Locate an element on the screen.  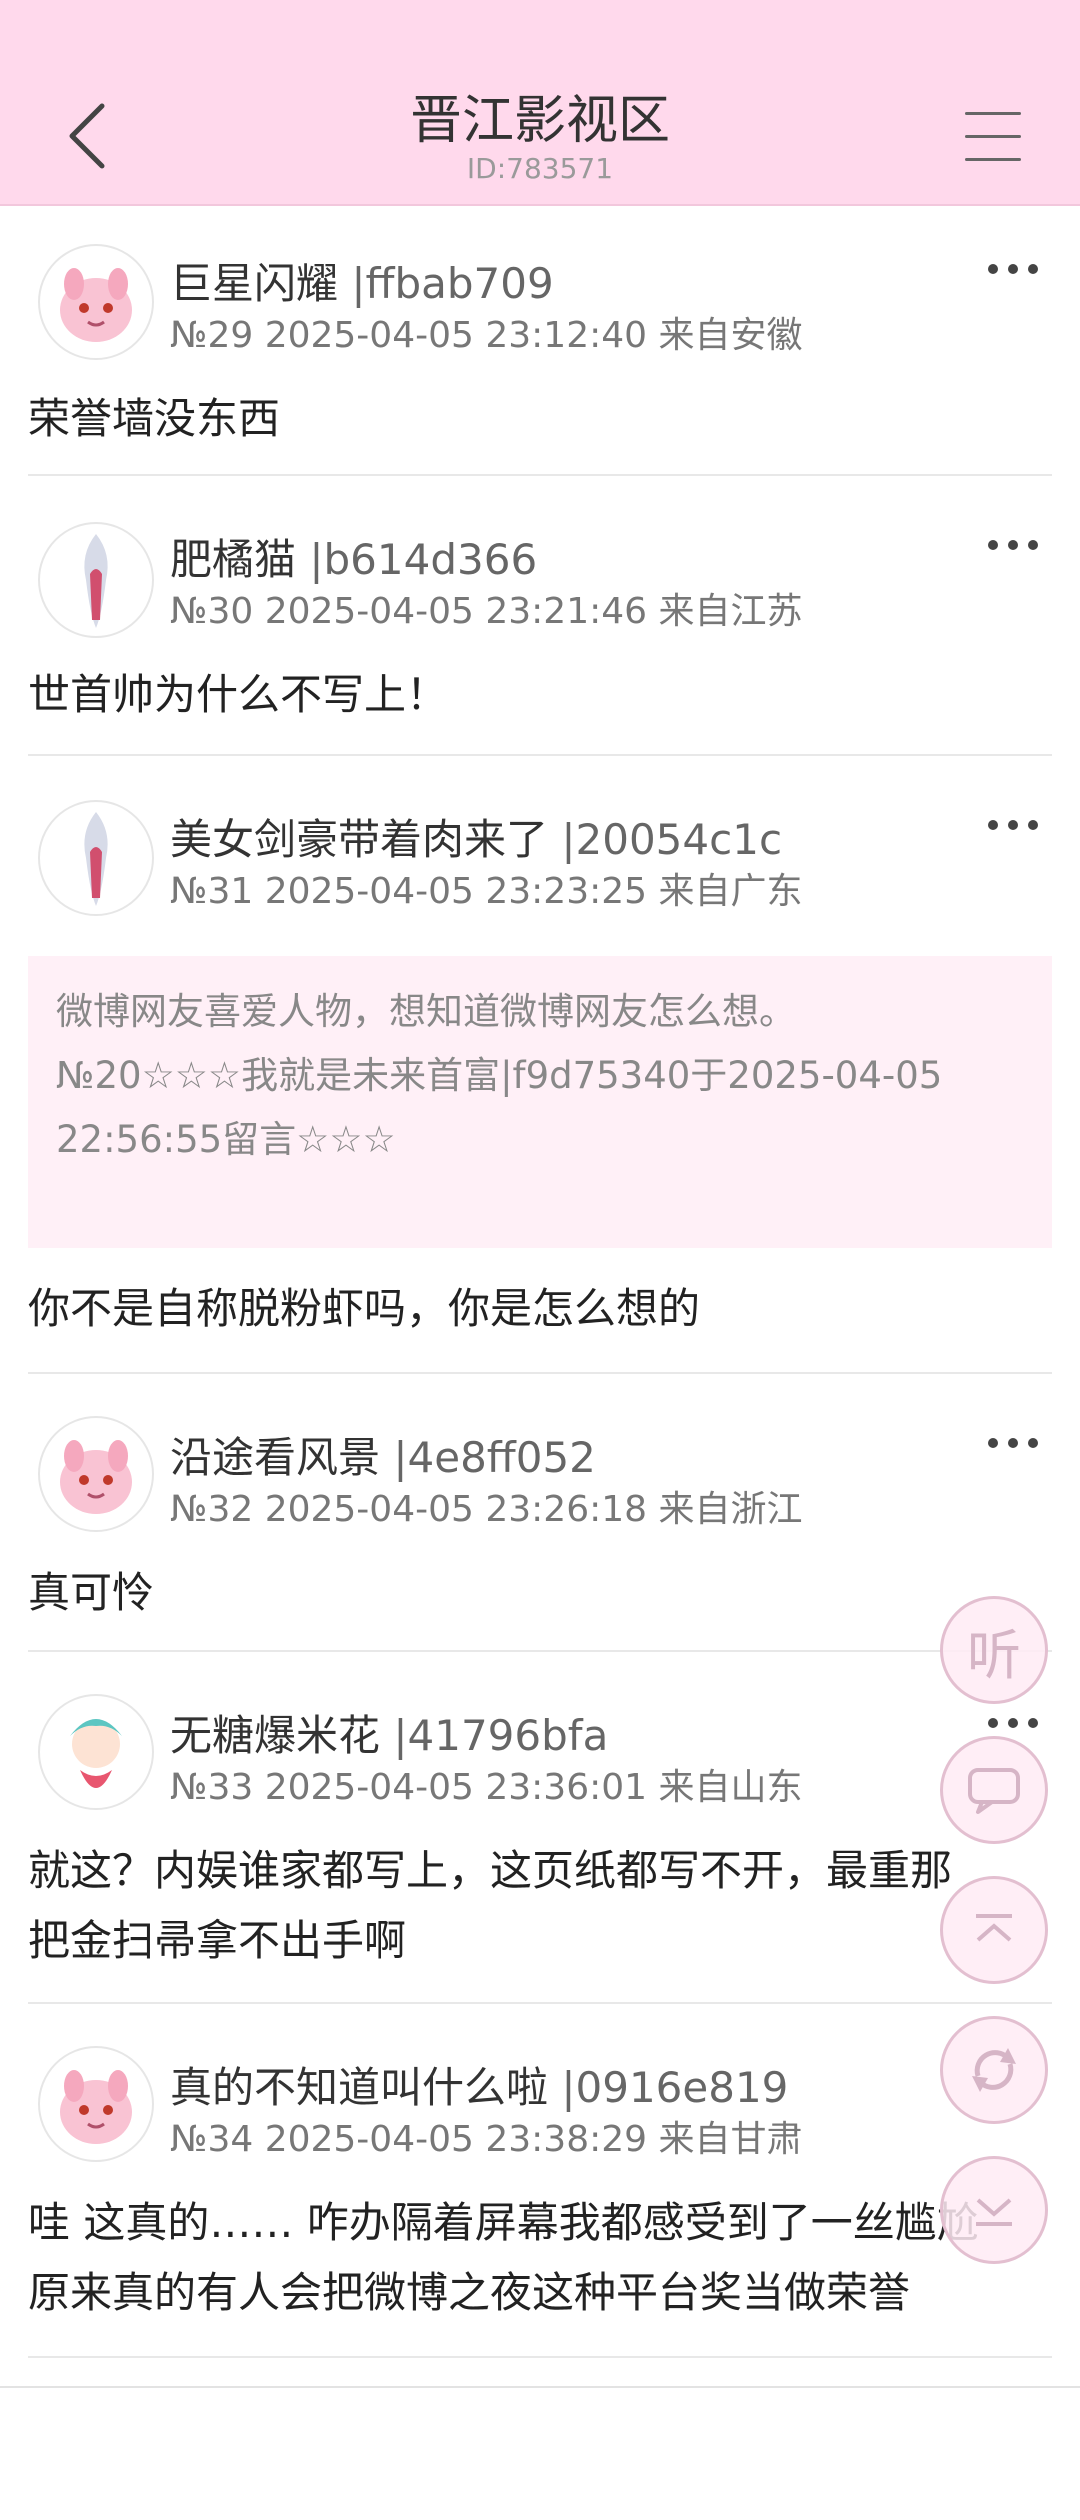
post-meta: №33 2025-04-05 23:36:01 来自山东 is located at coordinates (486, 1787).